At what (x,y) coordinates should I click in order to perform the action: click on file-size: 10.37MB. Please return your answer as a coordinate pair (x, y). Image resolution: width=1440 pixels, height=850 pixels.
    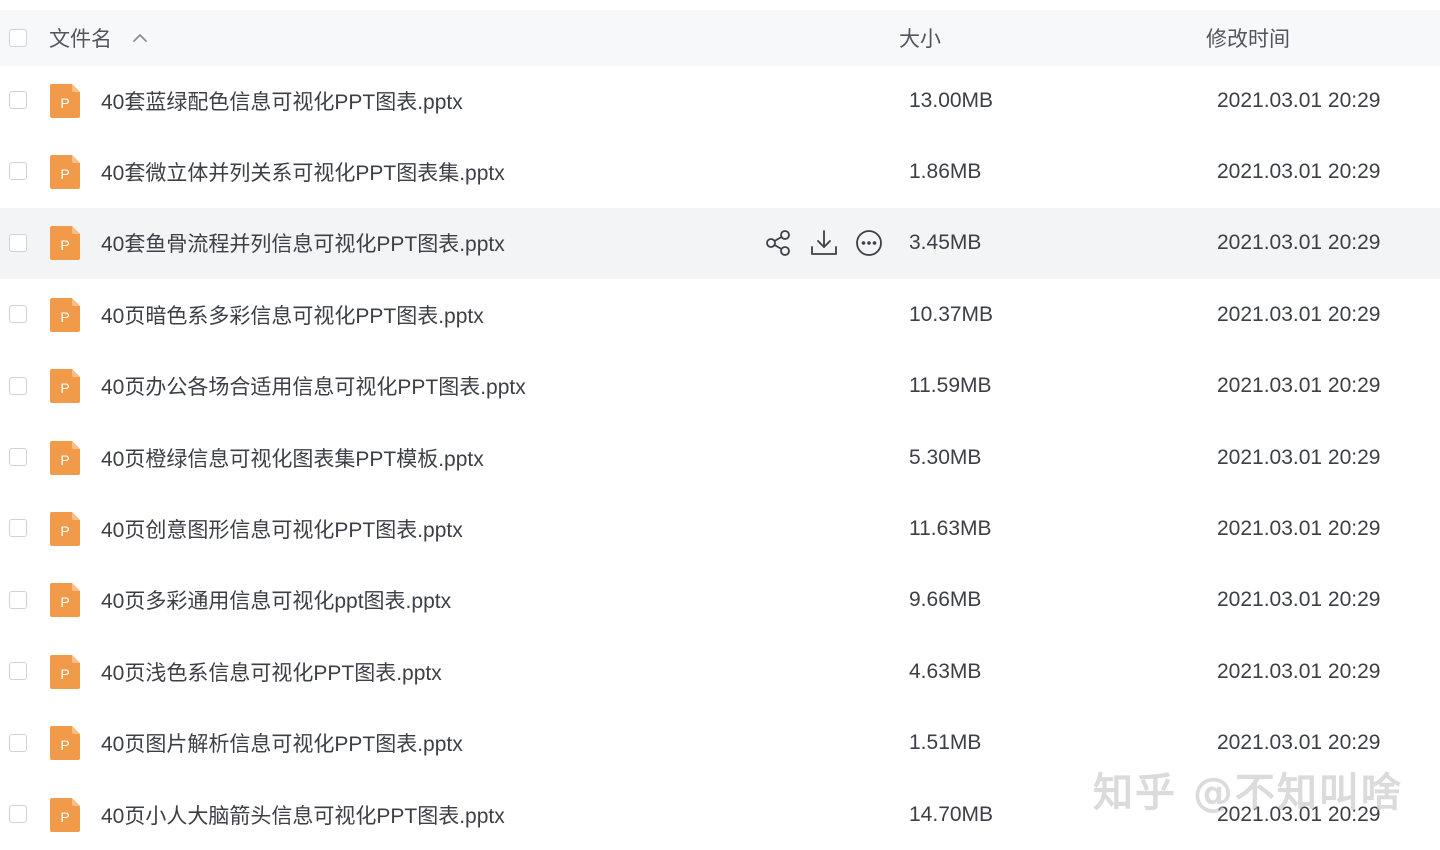
    Looking at the image, I should click on (951, 314).